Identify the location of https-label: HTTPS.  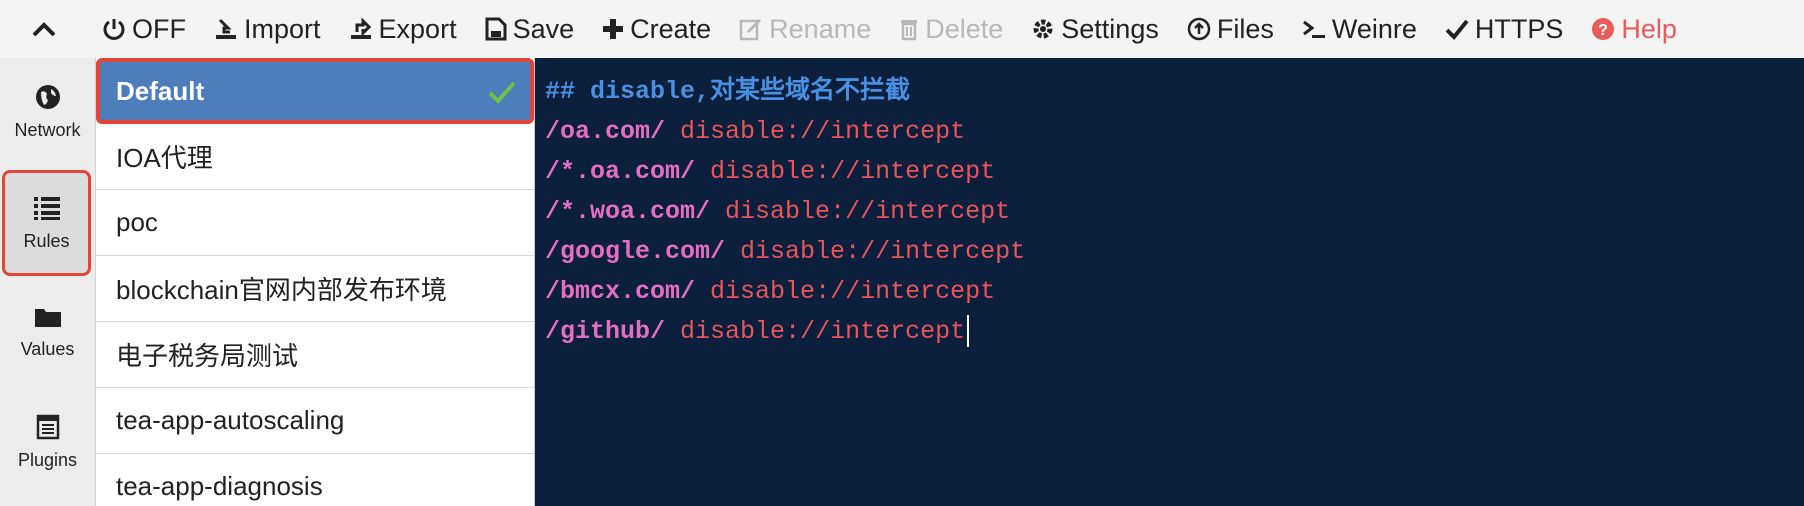
(1519, 28).